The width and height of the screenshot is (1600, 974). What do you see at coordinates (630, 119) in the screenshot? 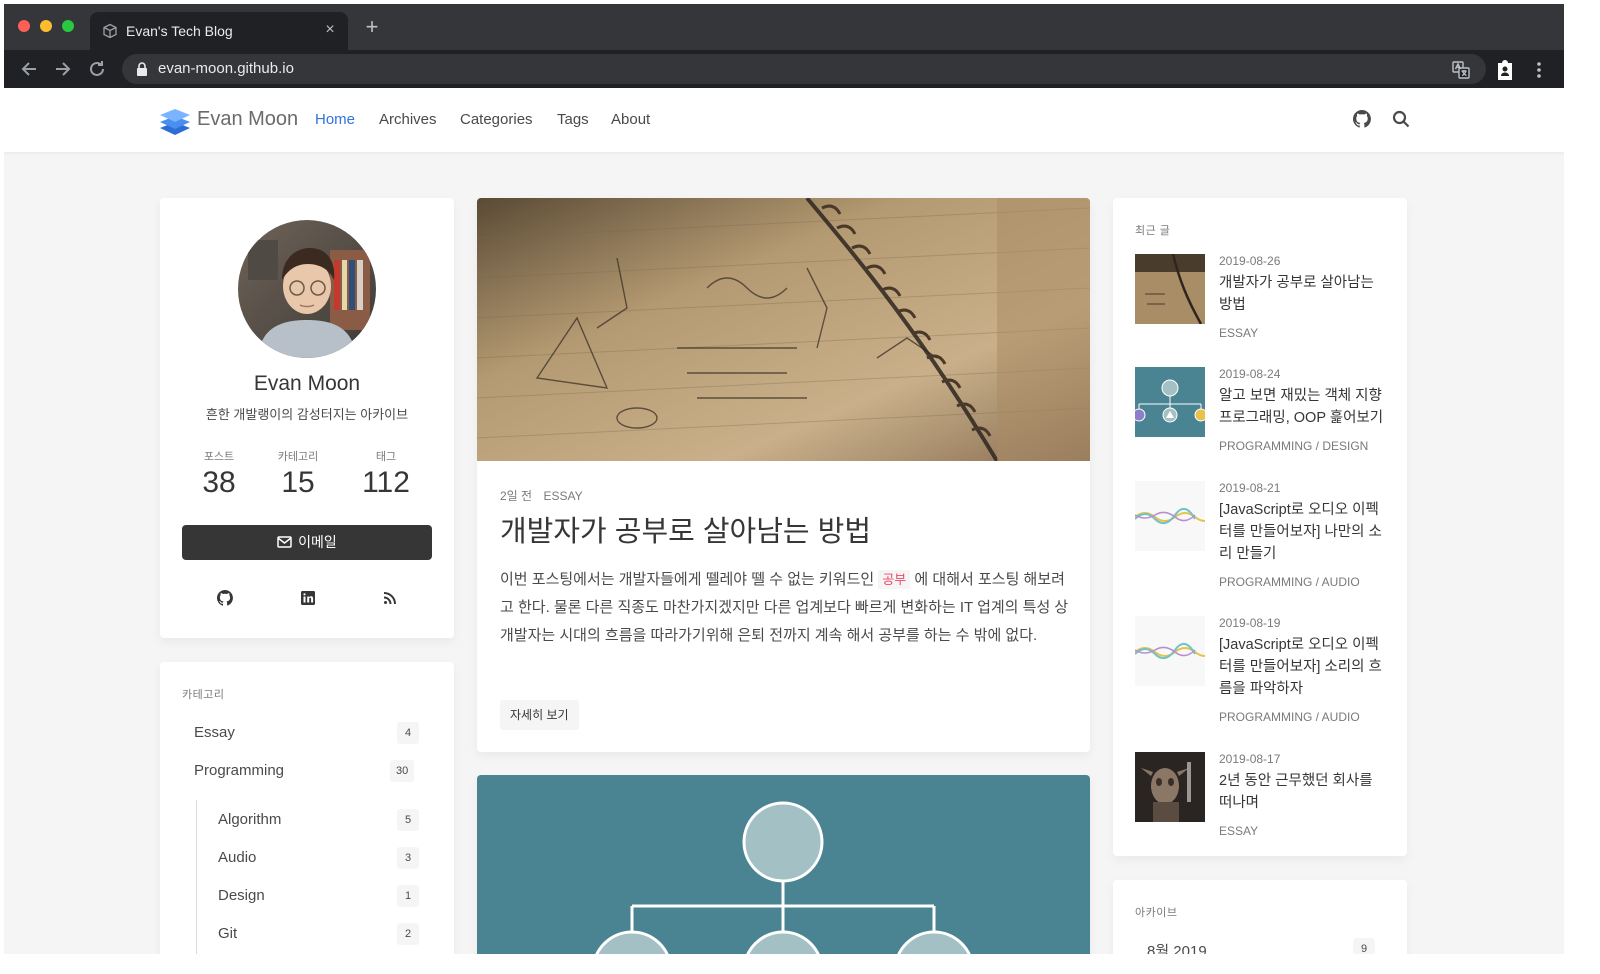
I see `nav-about: About` at bounding box center [630, 119].